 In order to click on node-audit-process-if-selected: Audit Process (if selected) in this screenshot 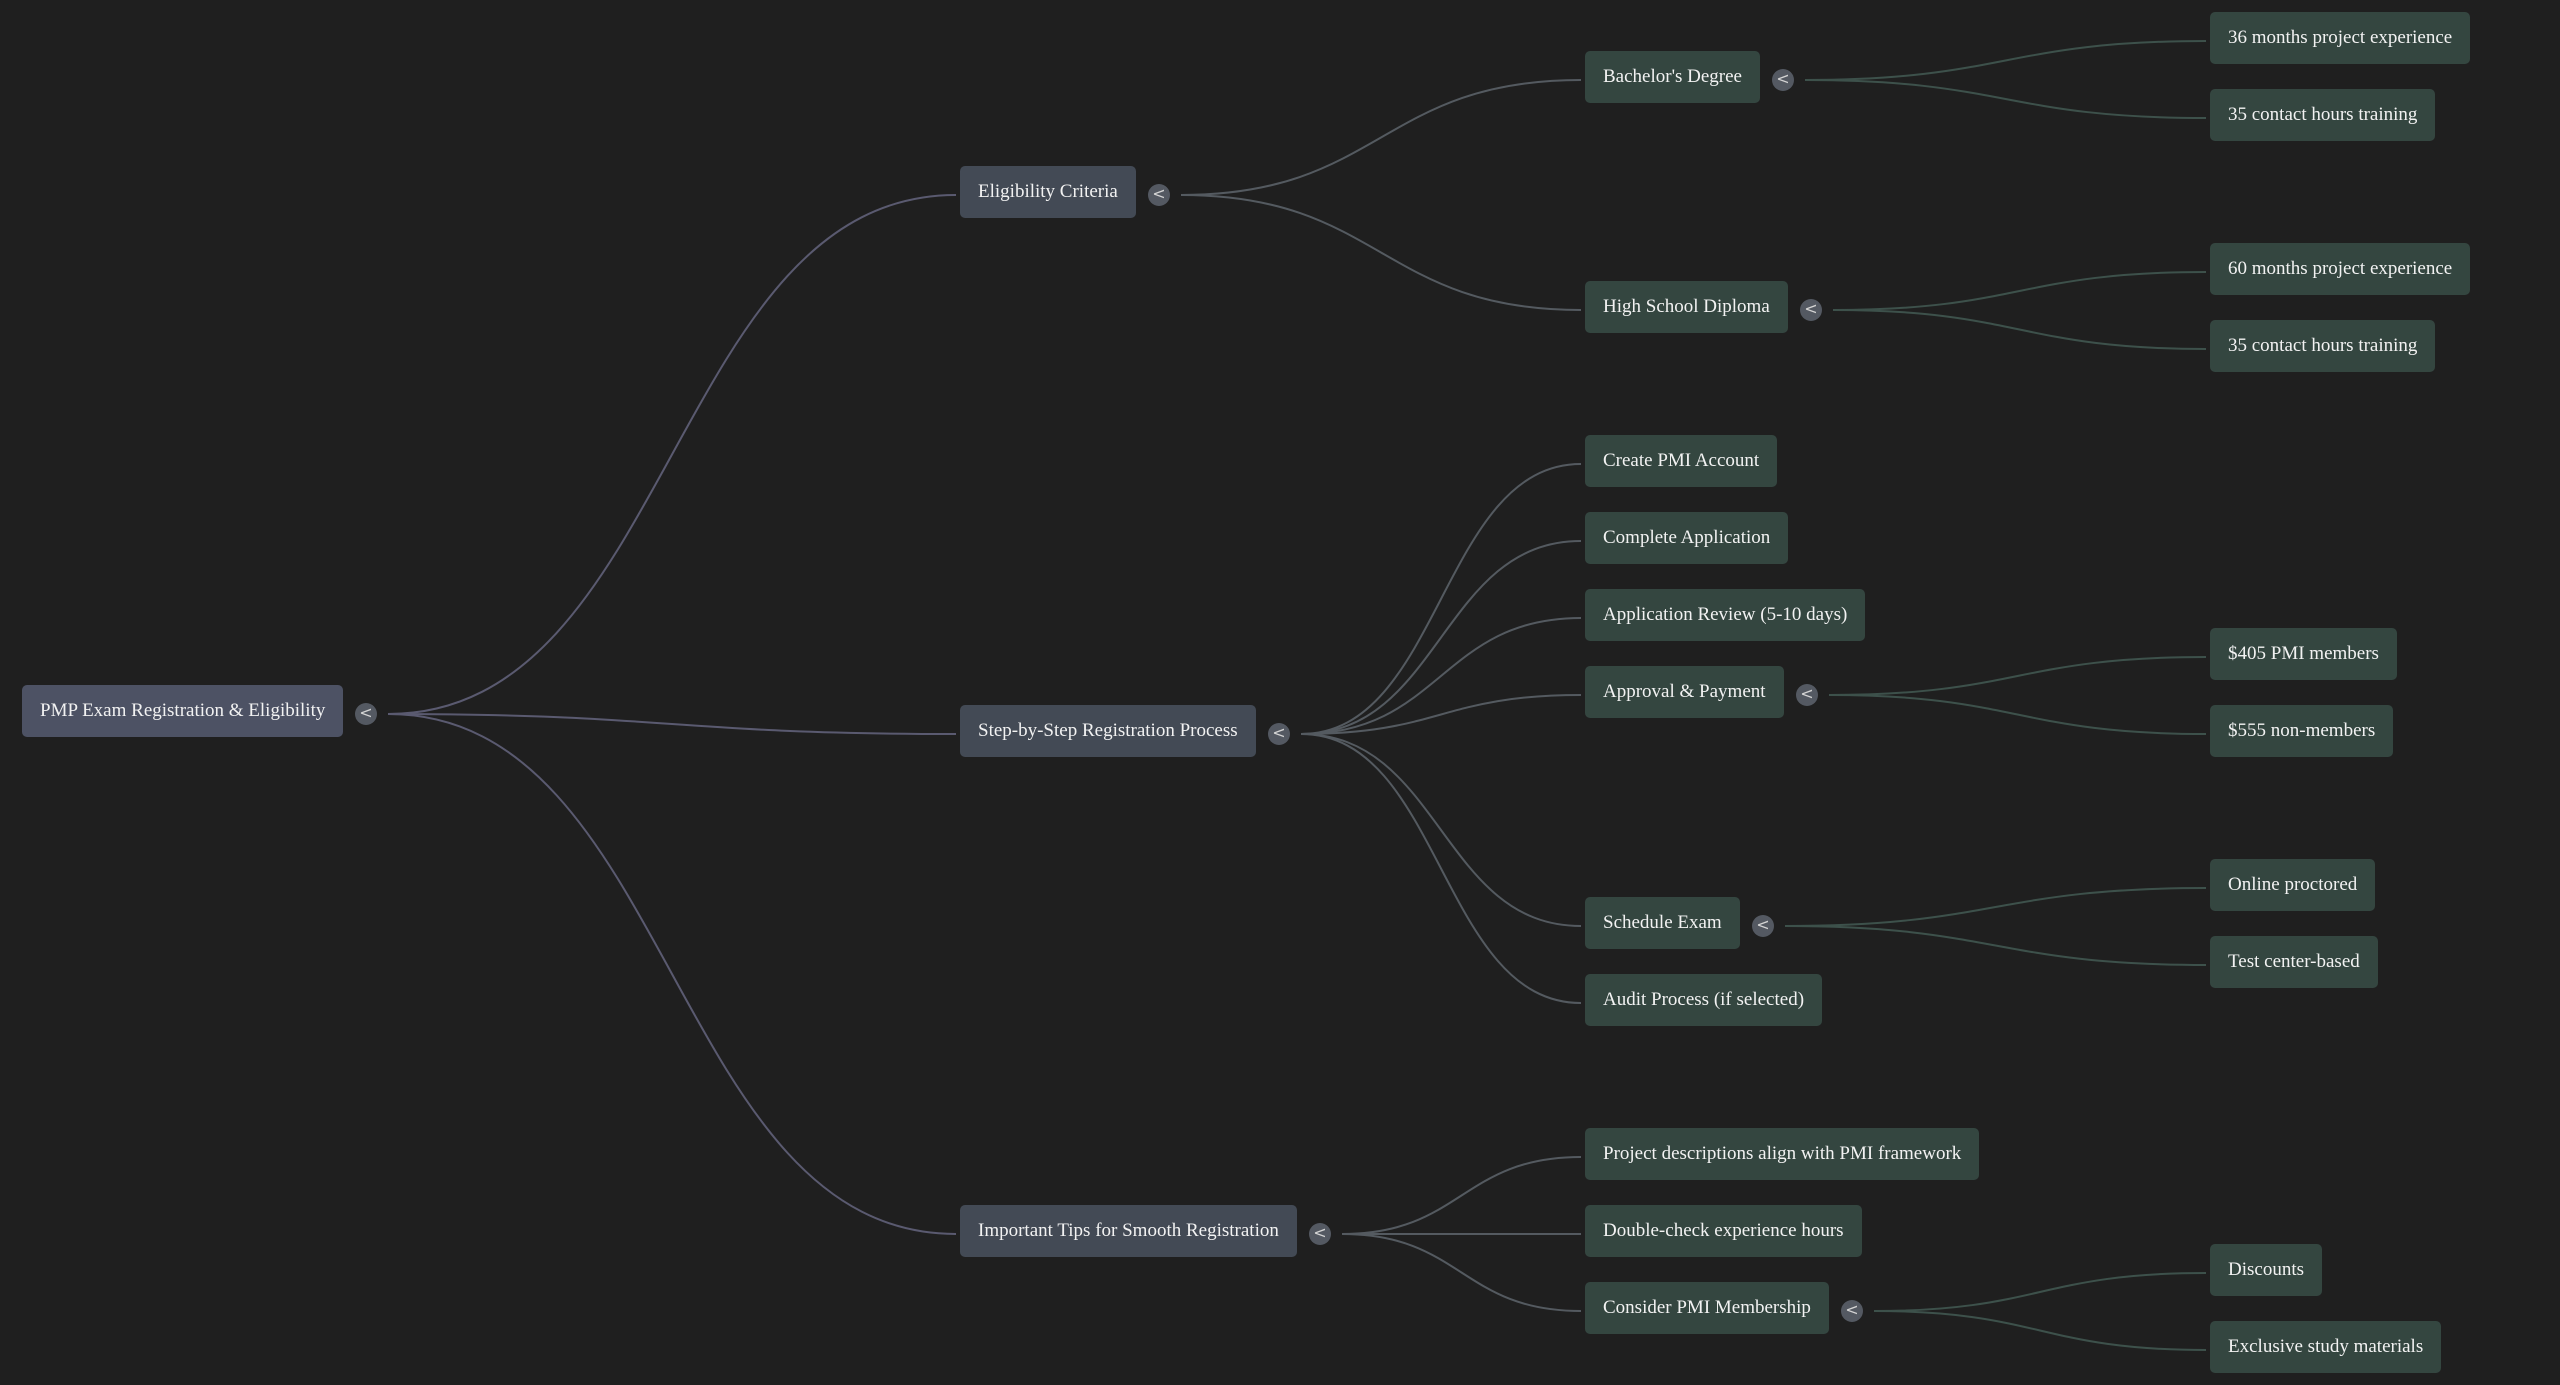, I will do `click(1704, 1000)`.